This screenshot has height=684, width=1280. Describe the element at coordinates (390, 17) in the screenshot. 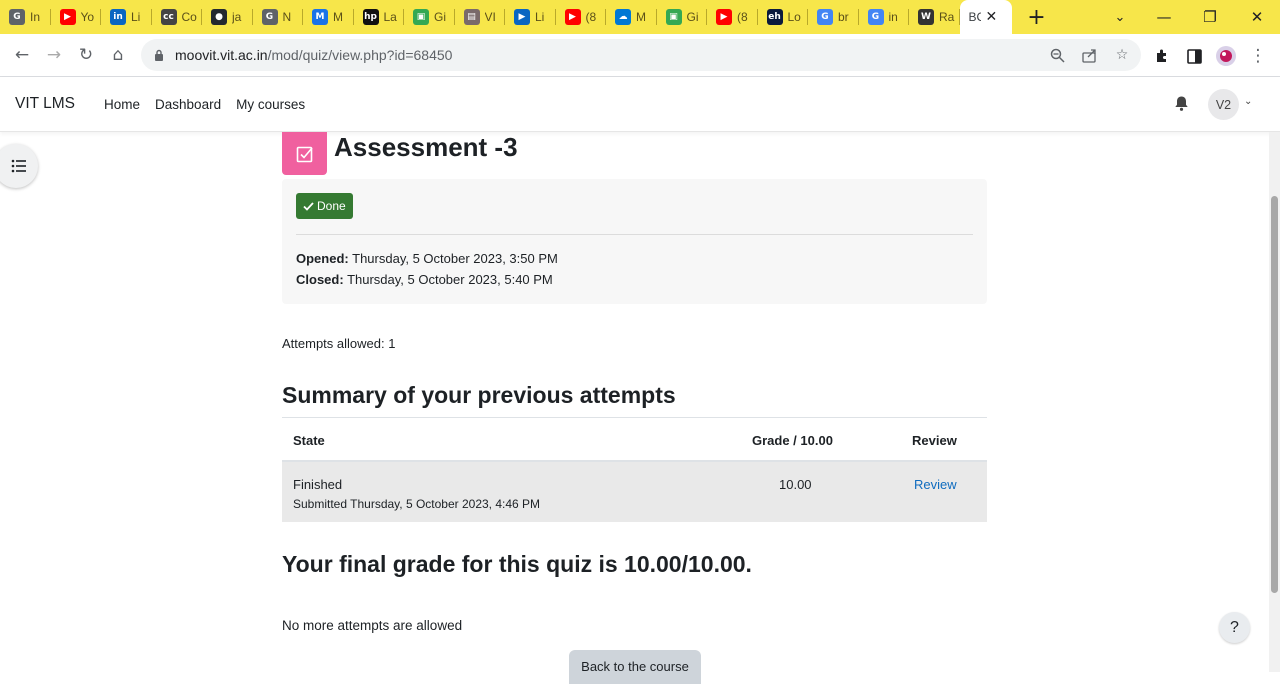

I see `tab-title: La` at that location.